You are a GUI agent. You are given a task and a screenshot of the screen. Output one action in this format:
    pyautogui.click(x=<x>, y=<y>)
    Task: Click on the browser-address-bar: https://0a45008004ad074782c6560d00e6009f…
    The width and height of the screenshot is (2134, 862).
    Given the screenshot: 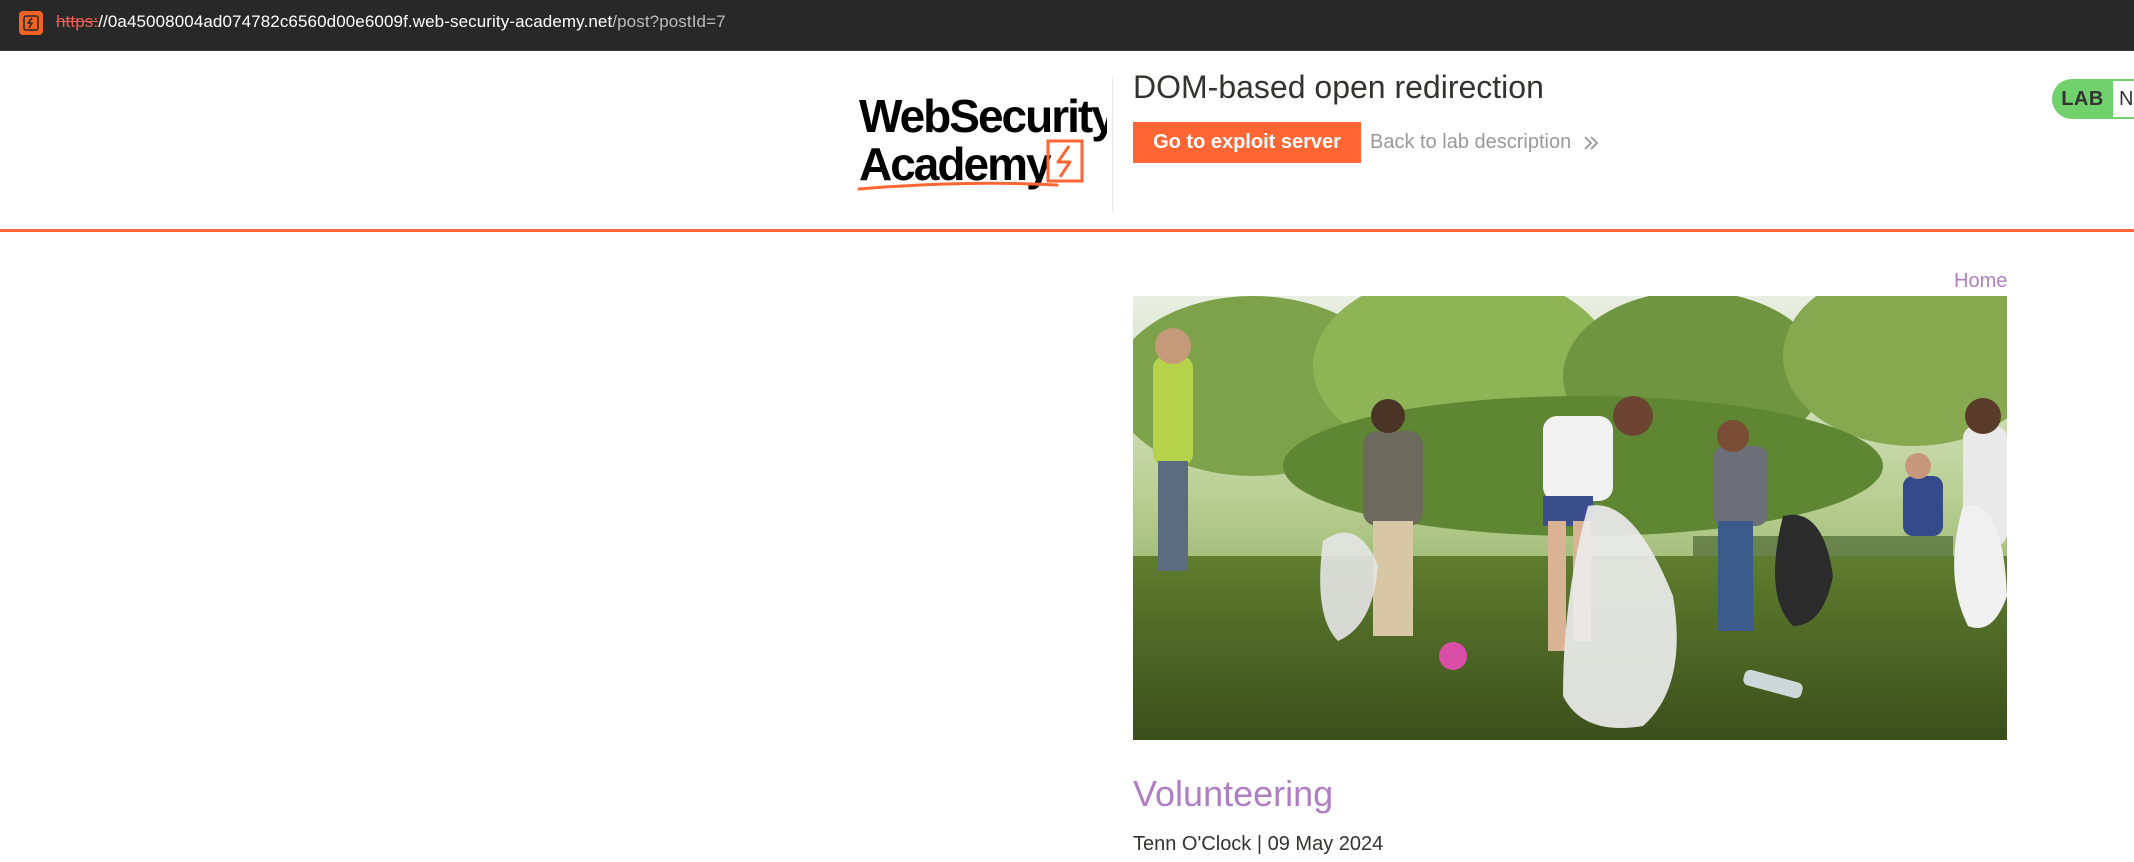 What is the action you would take?
    pyautogui.click(x=1067, y=25)
    